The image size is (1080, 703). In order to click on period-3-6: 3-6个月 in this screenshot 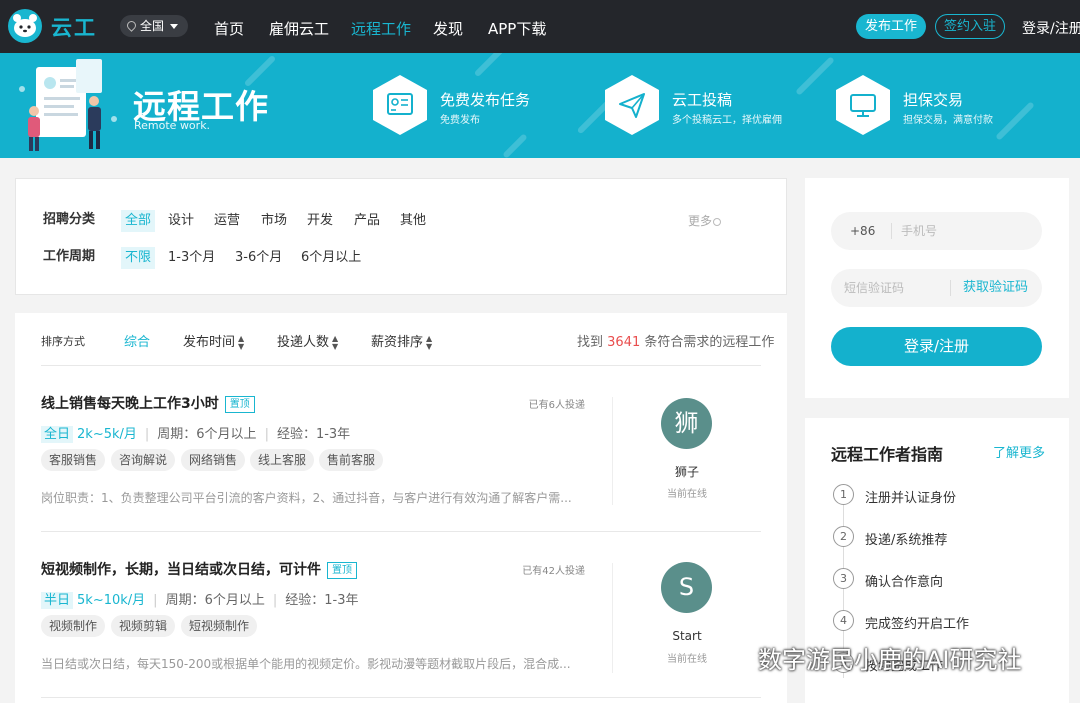, I will do `click(258, 258)`.